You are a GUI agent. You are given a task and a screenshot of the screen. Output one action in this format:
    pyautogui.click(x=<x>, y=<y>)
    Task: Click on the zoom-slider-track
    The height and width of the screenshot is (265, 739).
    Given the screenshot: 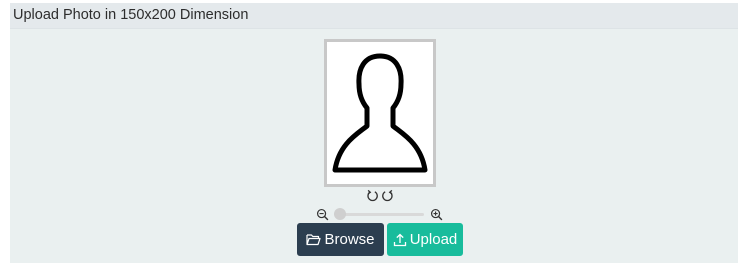 What is the action you would take?
    pyautogui.click(x=379, y=214)
    